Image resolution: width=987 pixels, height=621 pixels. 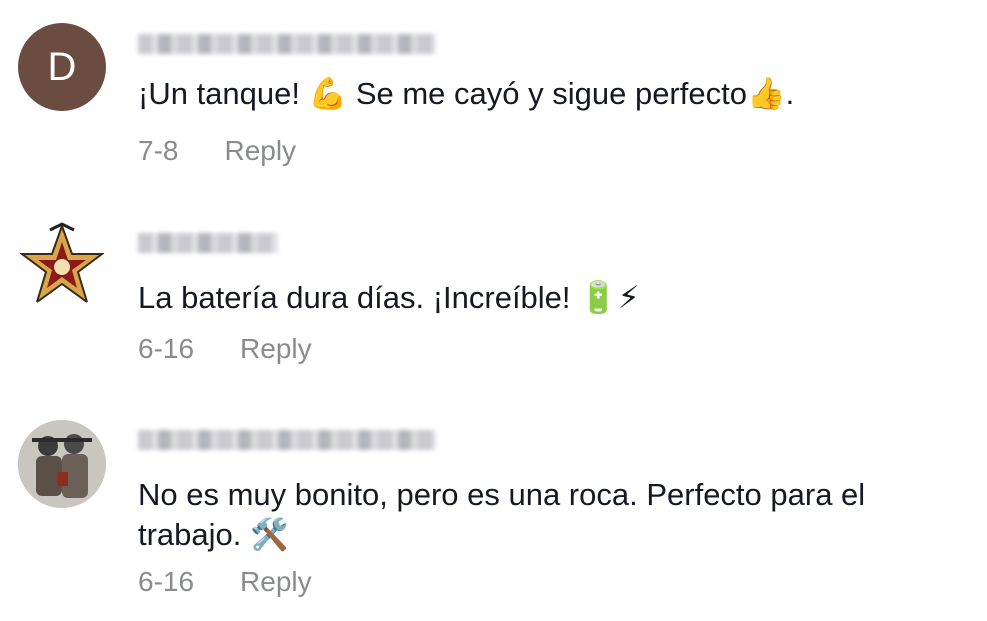 I want to click on username-redacted, so click(x=287, y=440).